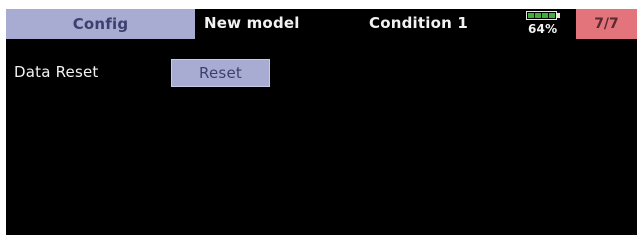  Describe the element at coordinates (220, 73) in the screenshot. I see `reset-button: Reset` at that location.